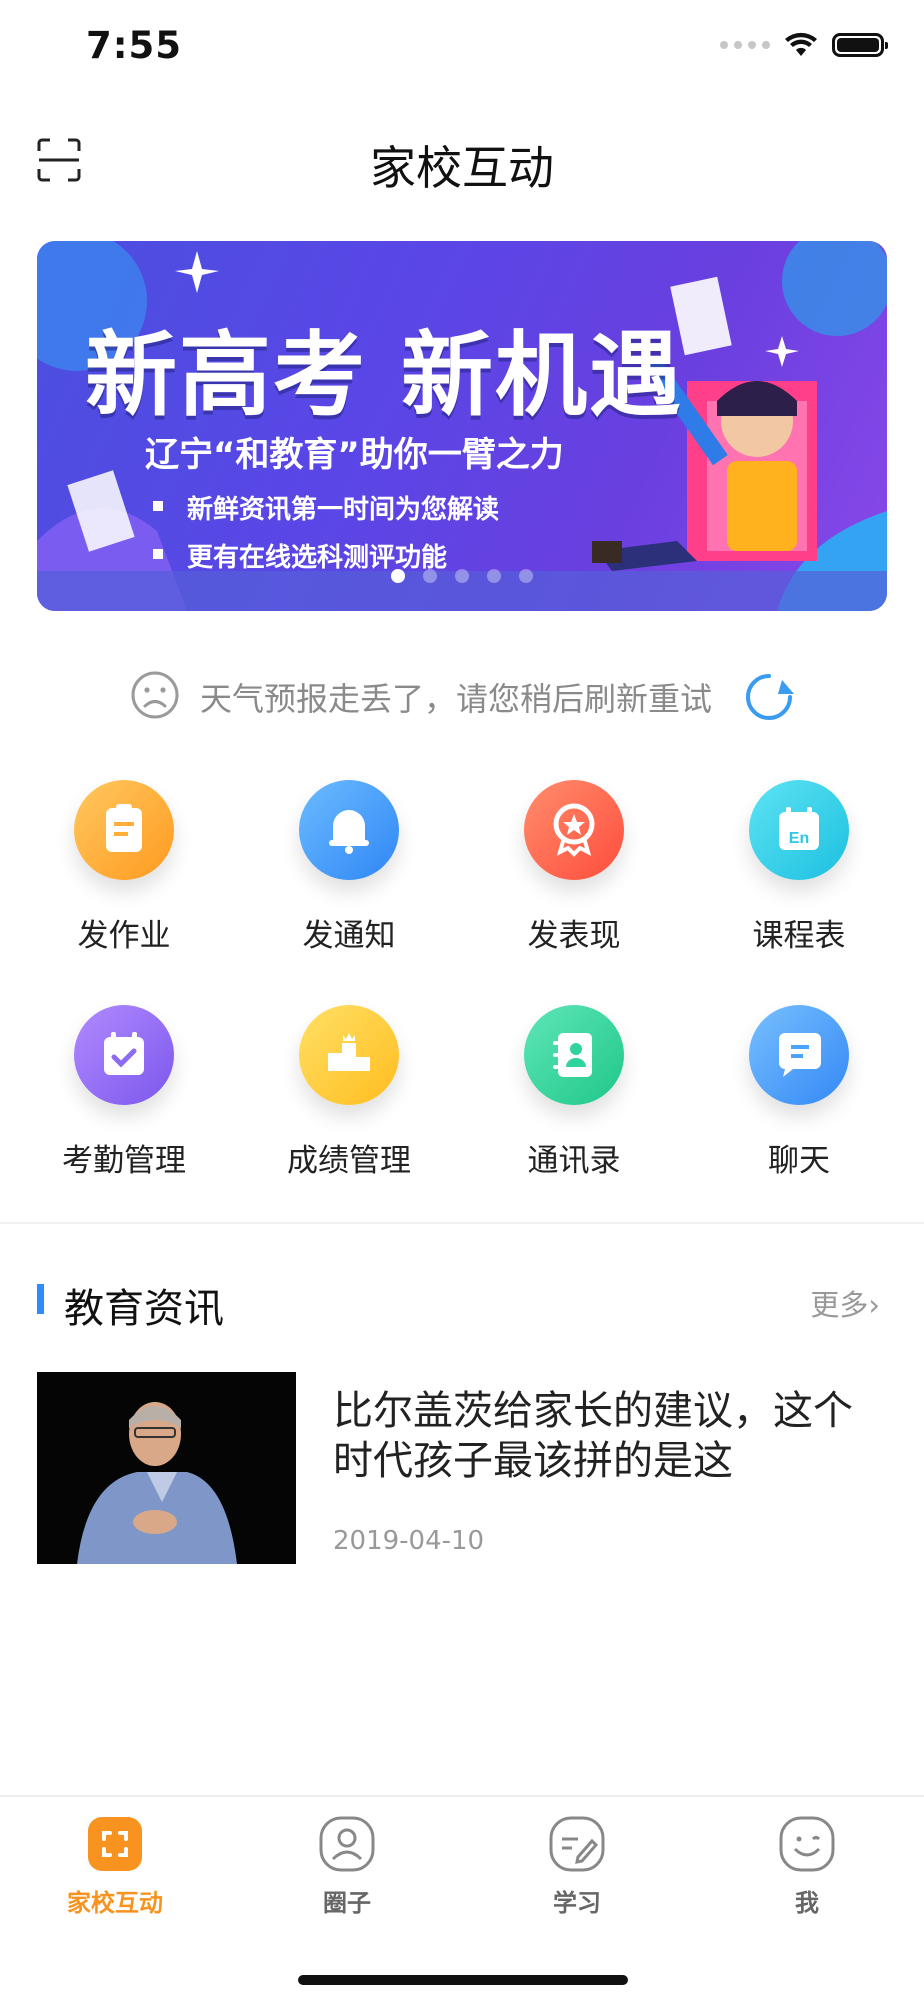 This screenshot has width=924, height=2002. Describe the element at coordinates (801, 44) in the screenshot. I see `wifi-icon` at that location.